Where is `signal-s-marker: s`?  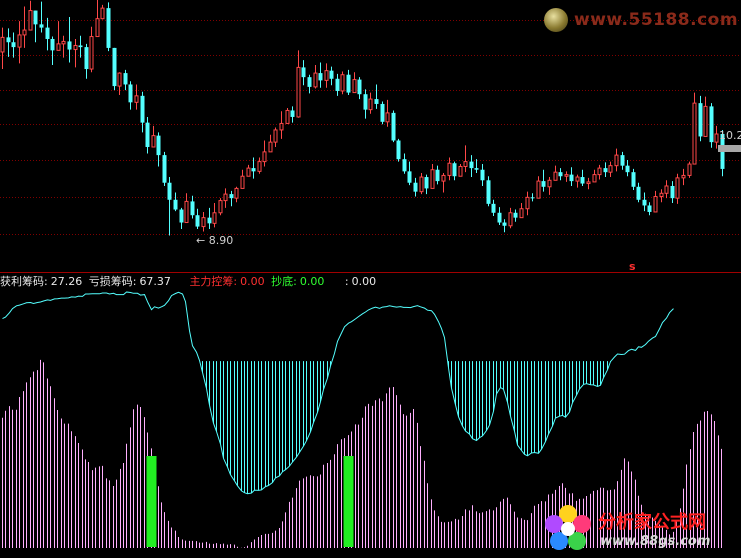 signal-s-marker: s is located at coordinates (632, 266).